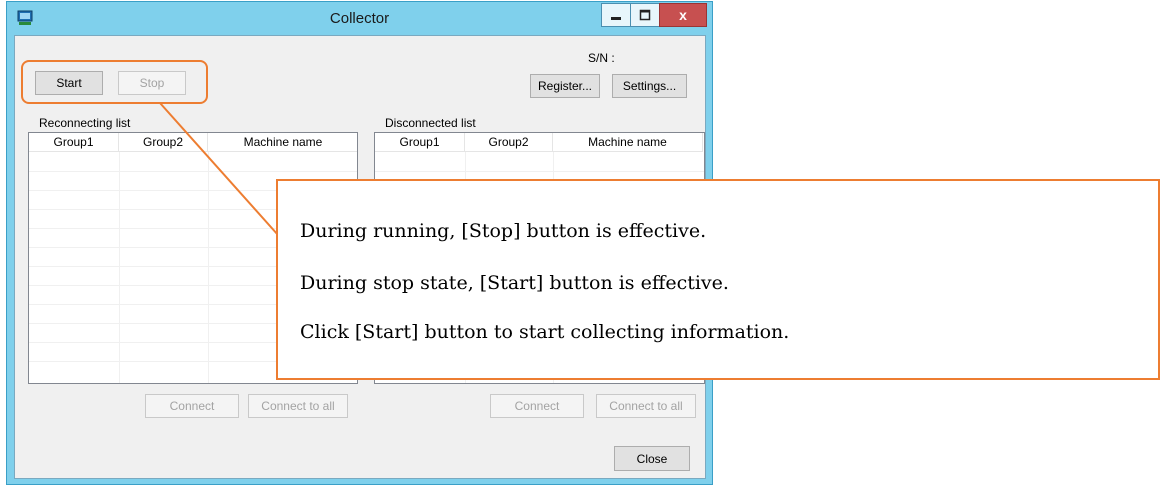 The width and height of the screenshot is (1162, 488). Describe the element at coordinates (646, 406) in the screenshot. I see `disconnected-connect-all-button: Connect to all` at that location.